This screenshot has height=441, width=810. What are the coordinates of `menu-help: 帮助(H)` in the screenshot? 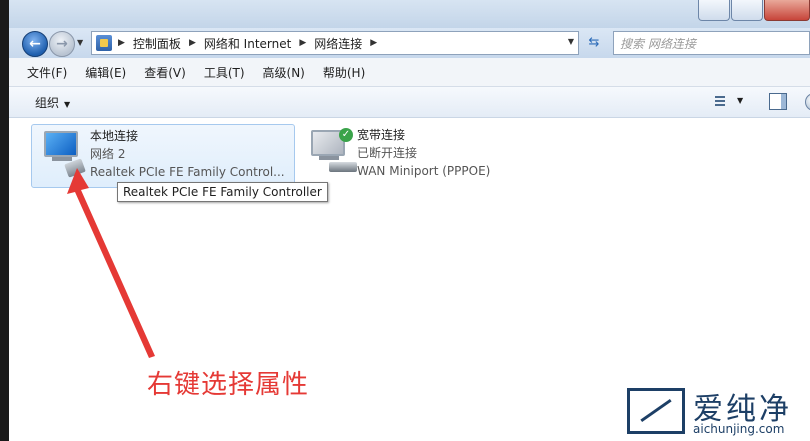 It's located at (344, 72).